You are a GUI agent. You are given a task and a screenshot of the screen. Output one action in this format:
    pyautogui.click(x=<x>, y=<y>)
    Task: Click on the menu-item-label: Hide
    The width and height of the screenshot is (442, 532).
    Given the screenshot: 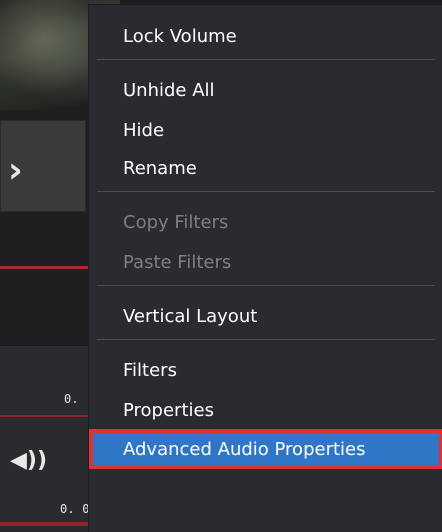 What is the action you would take?
    pyautogui.click(x=144, y=130)
    